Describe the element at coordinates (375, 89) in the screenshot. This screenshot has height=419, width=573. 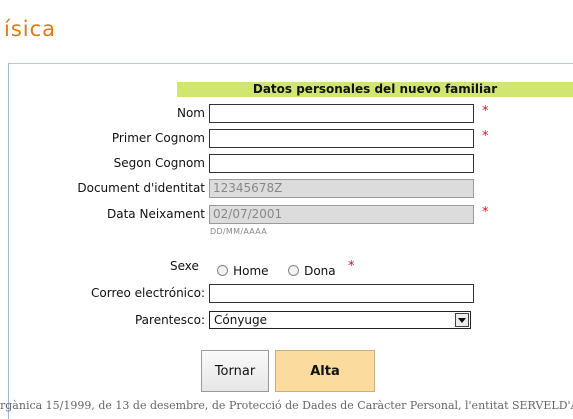
I see `section-header: Datos personales del nuevo familiar` at that location.